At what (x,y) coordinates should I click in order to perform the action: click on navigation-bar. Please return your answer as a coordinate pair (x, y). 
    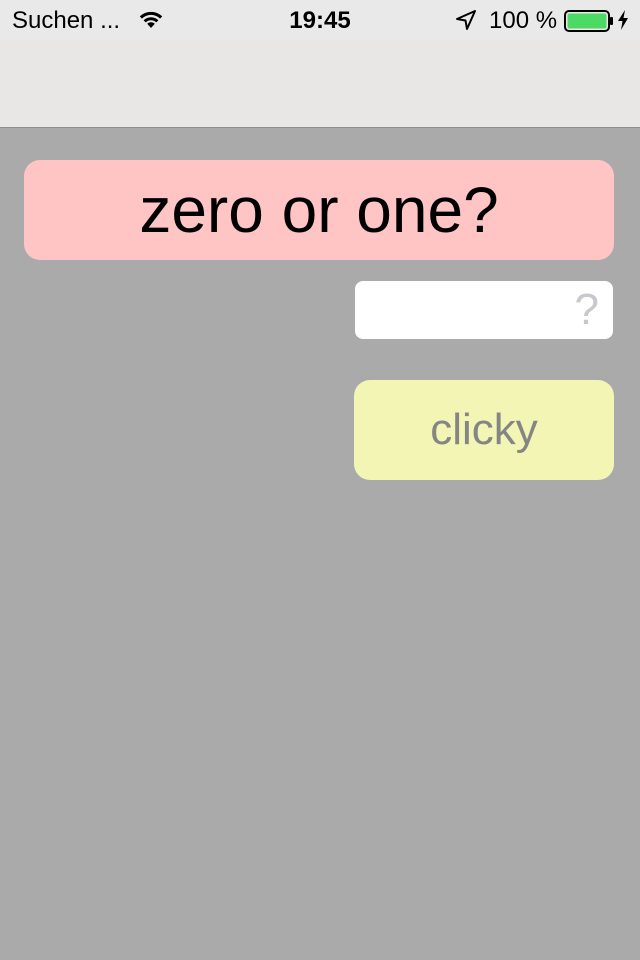
    Looking at the image, I should click on (320, 84).